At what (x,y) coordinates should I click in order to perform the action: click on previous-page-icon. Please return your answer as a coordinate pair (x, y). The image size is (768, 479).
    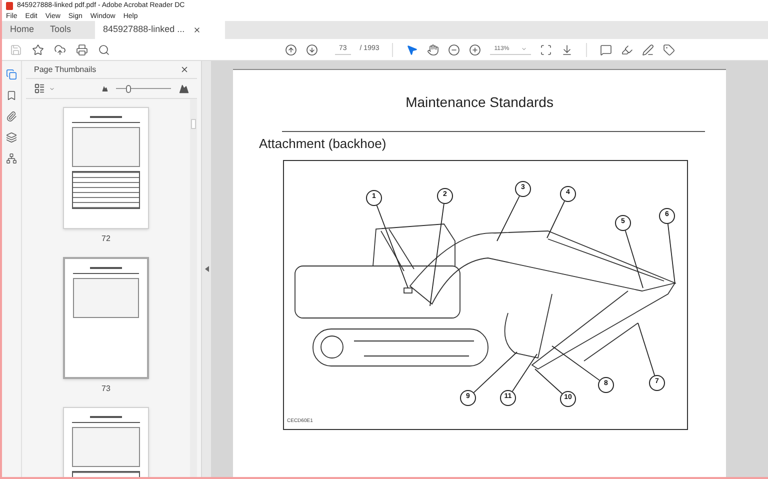
    Looking at the image, I should click on (291, 50).